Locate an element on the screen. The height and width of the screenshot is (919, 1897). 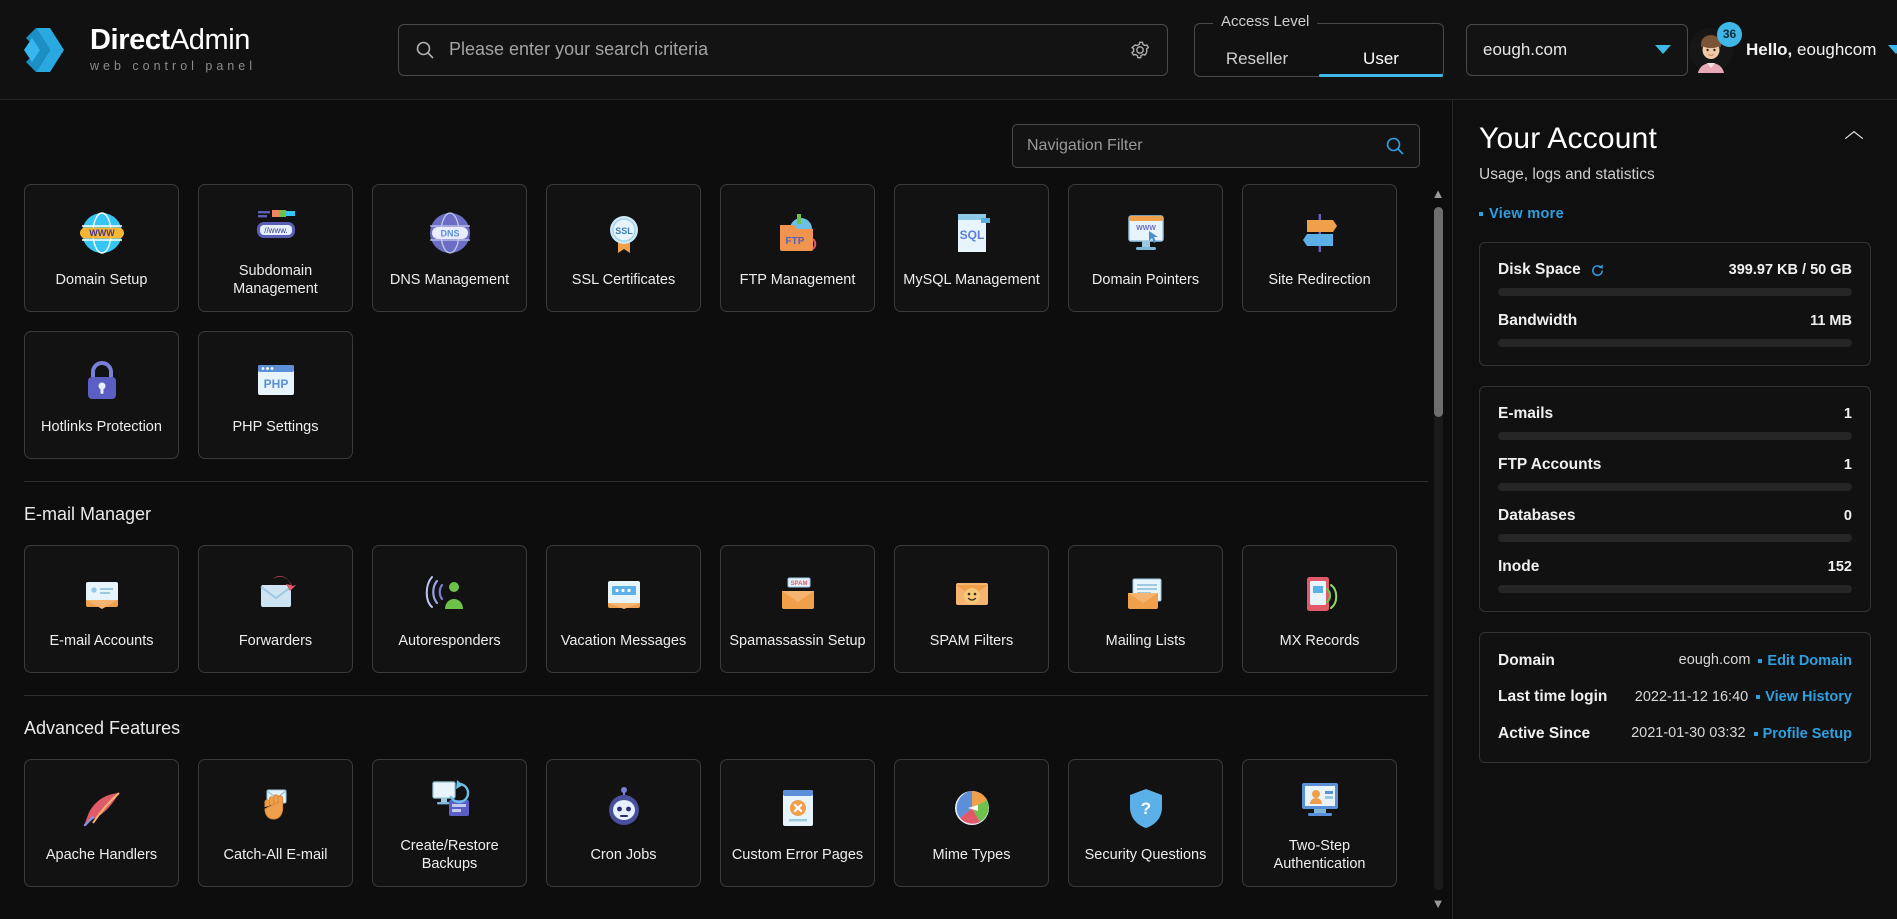
tile-label: Create/Restore Backups is located at coordinates (449, 855).